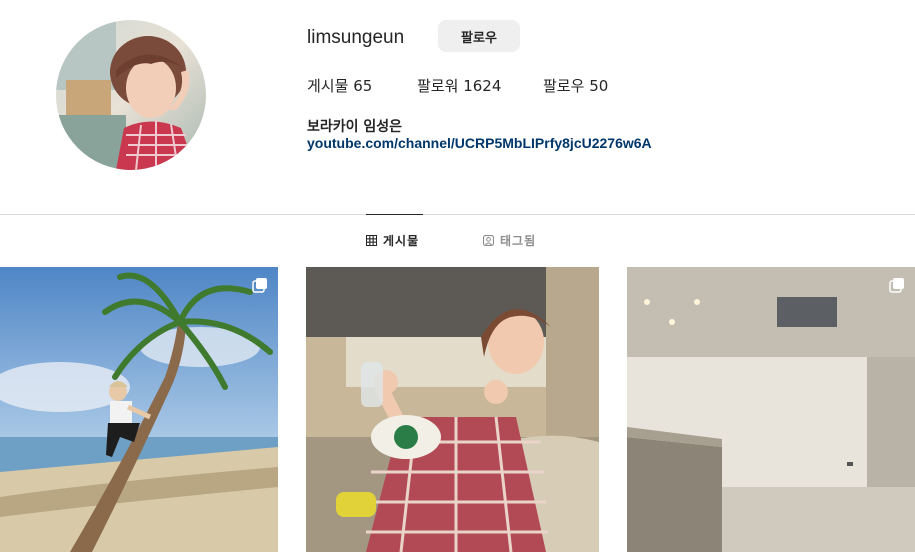  I want to click on profile-avatar, so click(131, 95).